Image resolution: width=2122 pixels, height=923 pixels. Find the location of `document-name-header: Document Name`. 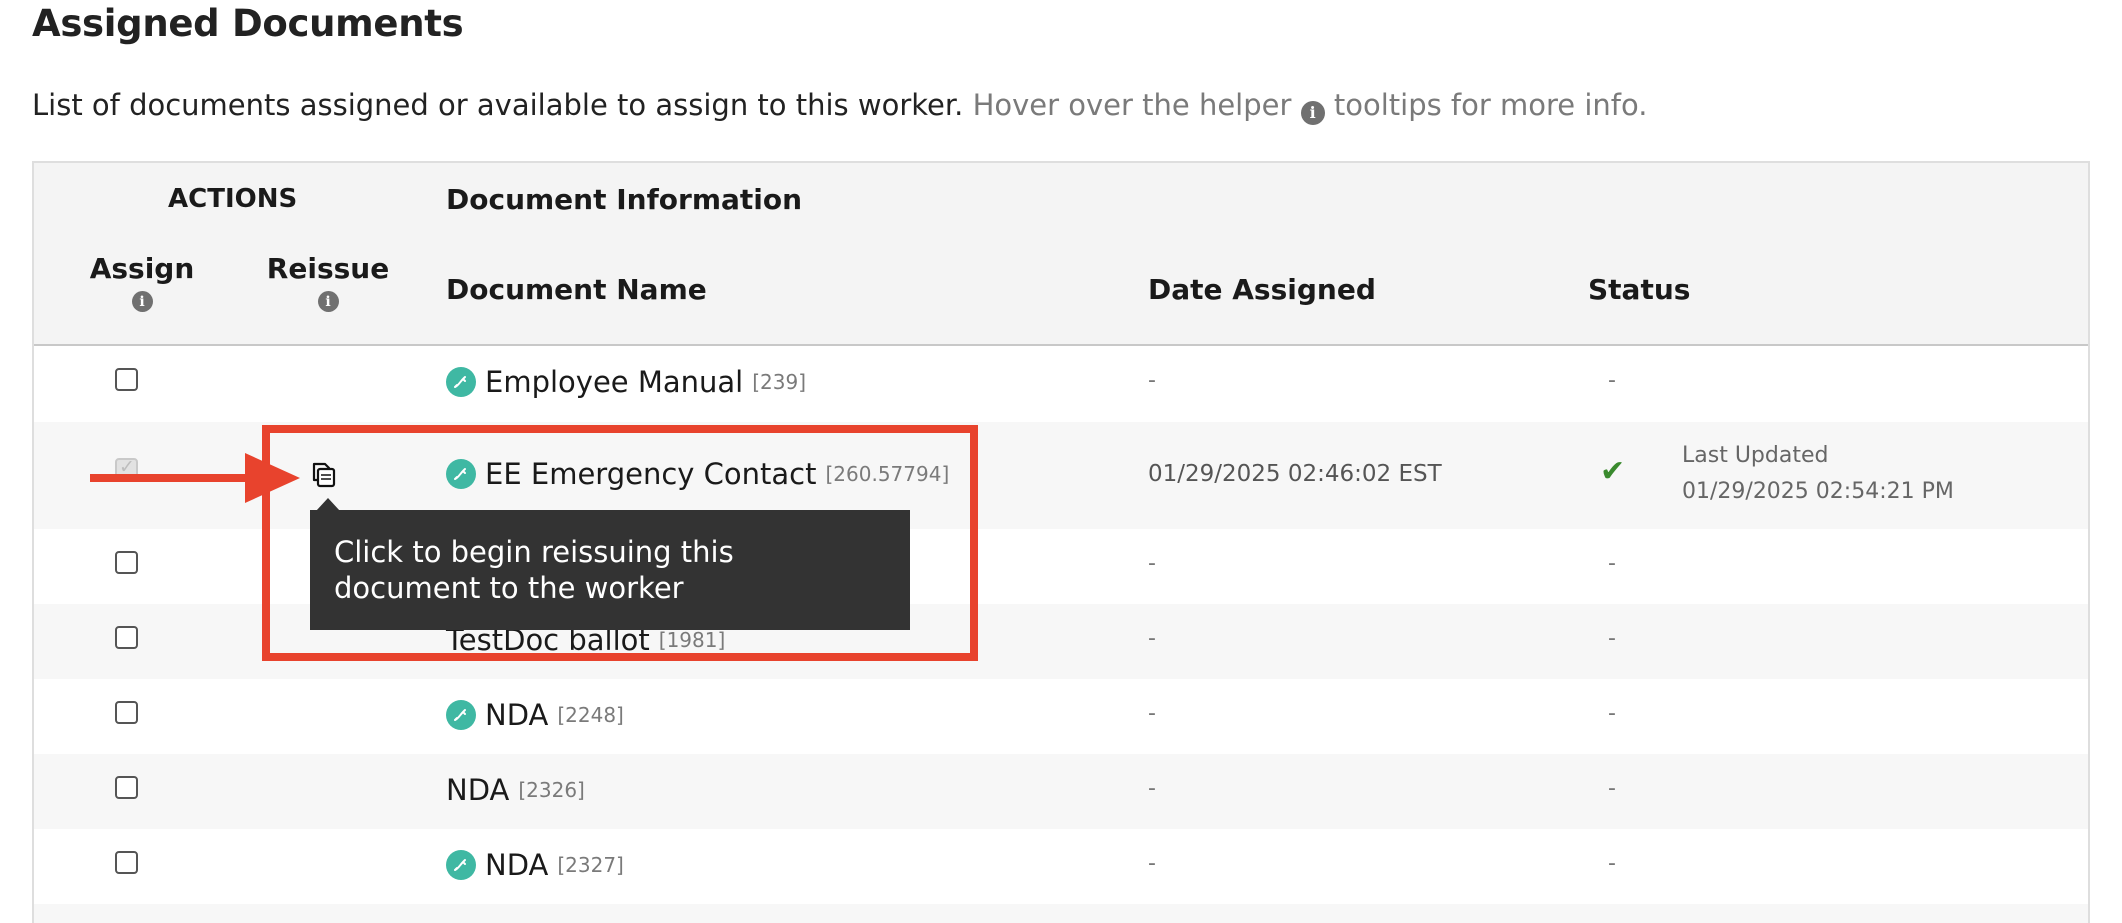

document-name-header: Document Name is located at coordinates (576, 289).